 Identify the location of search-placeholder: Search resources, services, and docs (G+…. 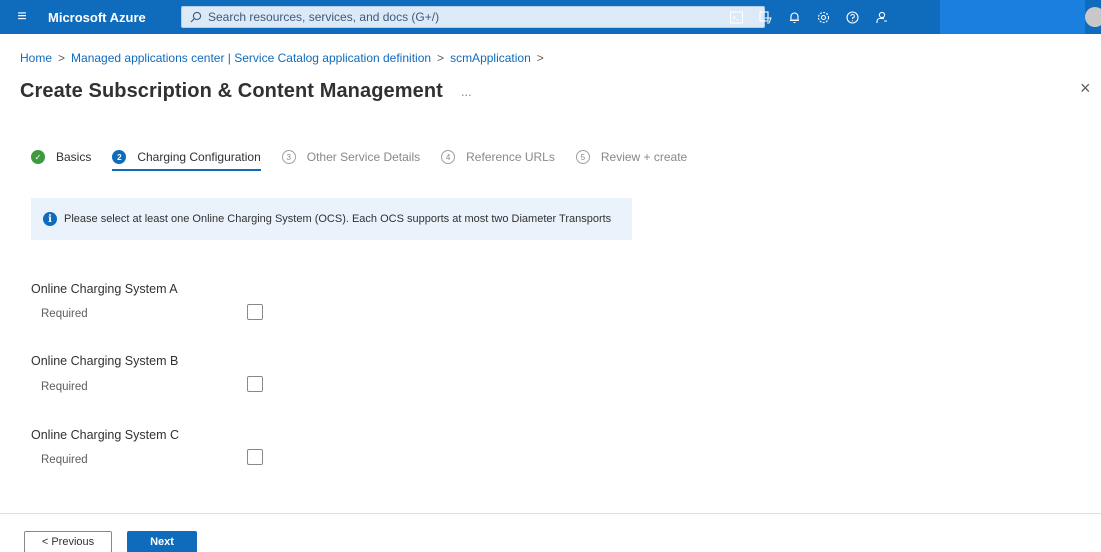
(324, 17).